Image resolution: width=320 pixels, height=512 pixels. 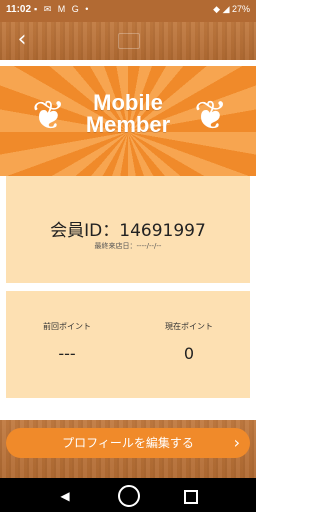 I want to click on chevron-right-icon: ›, so click(x=236, y=442).